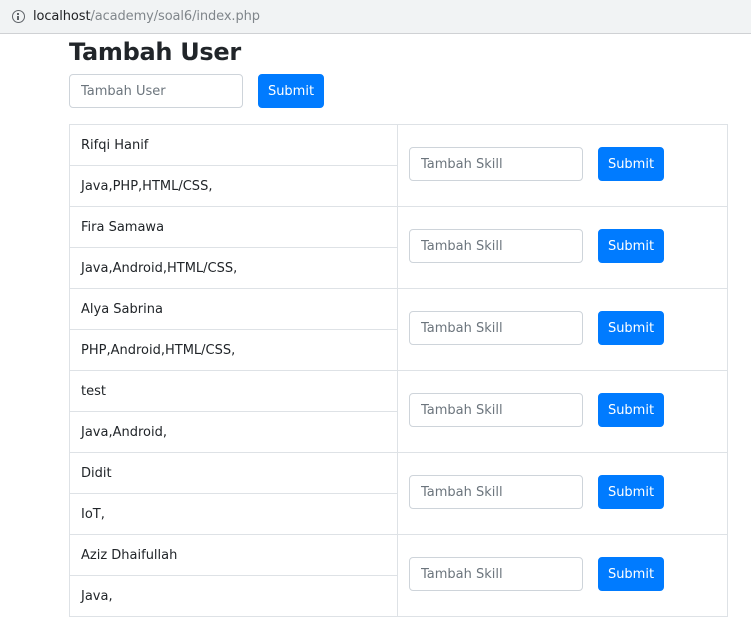 This screenshot has height=637, width=751. I want to click on browser-address-bar: localhost/academy/soal6/index.php, so click(375, 17).